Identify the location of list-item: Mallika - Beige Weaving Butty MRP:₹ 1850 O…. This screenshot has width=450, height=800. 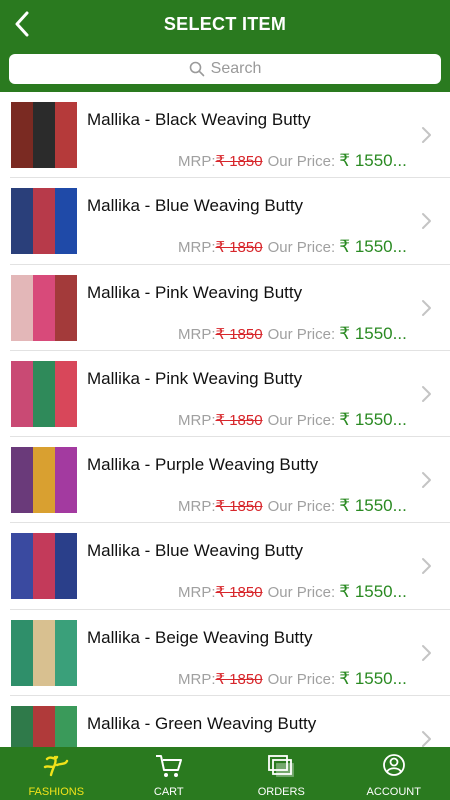
(230, 653).